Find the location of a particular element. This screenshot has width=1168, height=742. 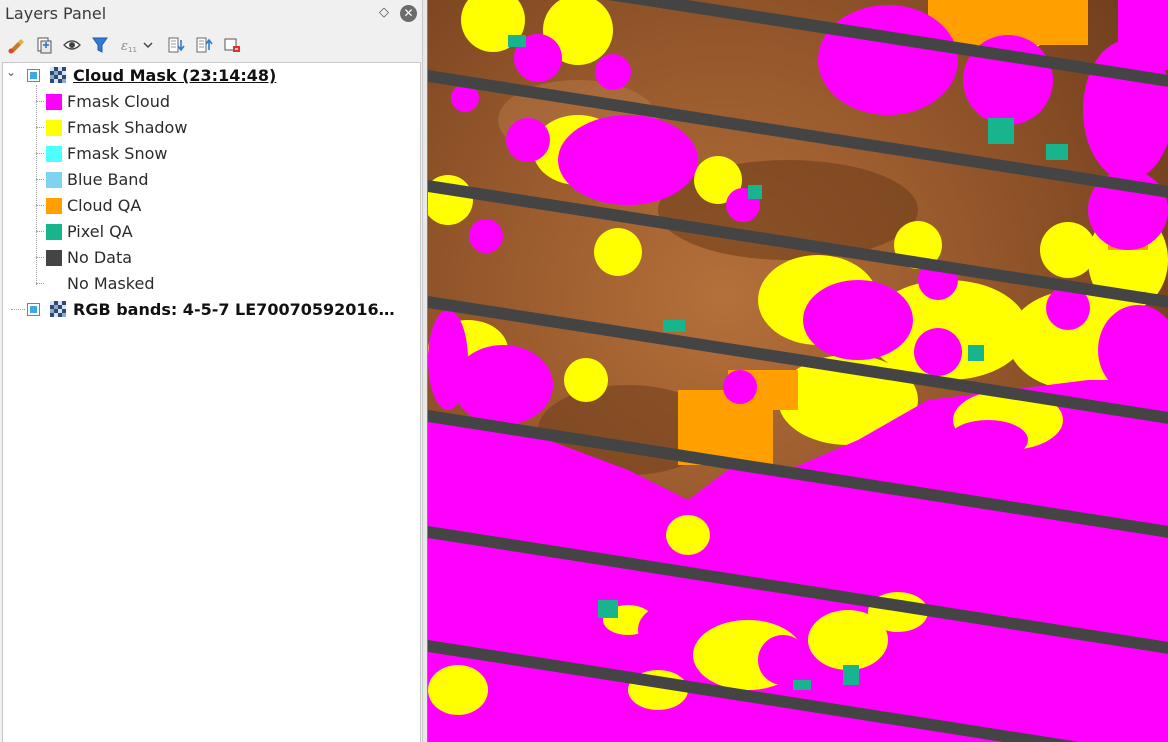

add-group-icon is located at coordinates (44, 45).